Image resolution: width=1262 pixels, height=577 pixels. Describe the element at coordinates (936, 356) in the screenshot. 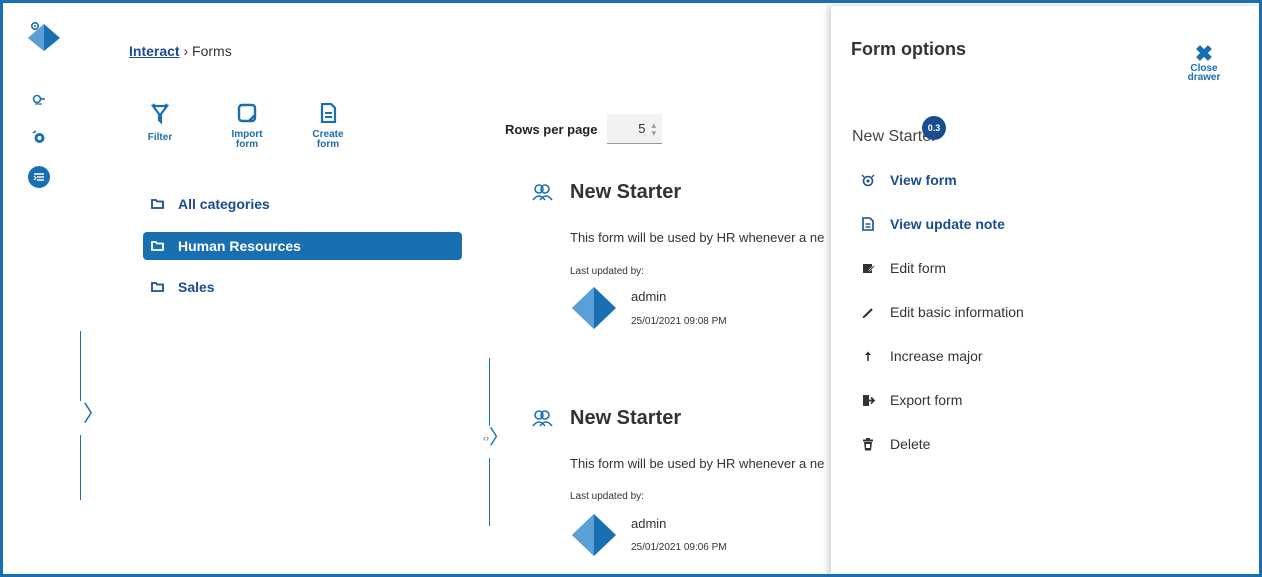

I see `option-label: Increase major` at that location.